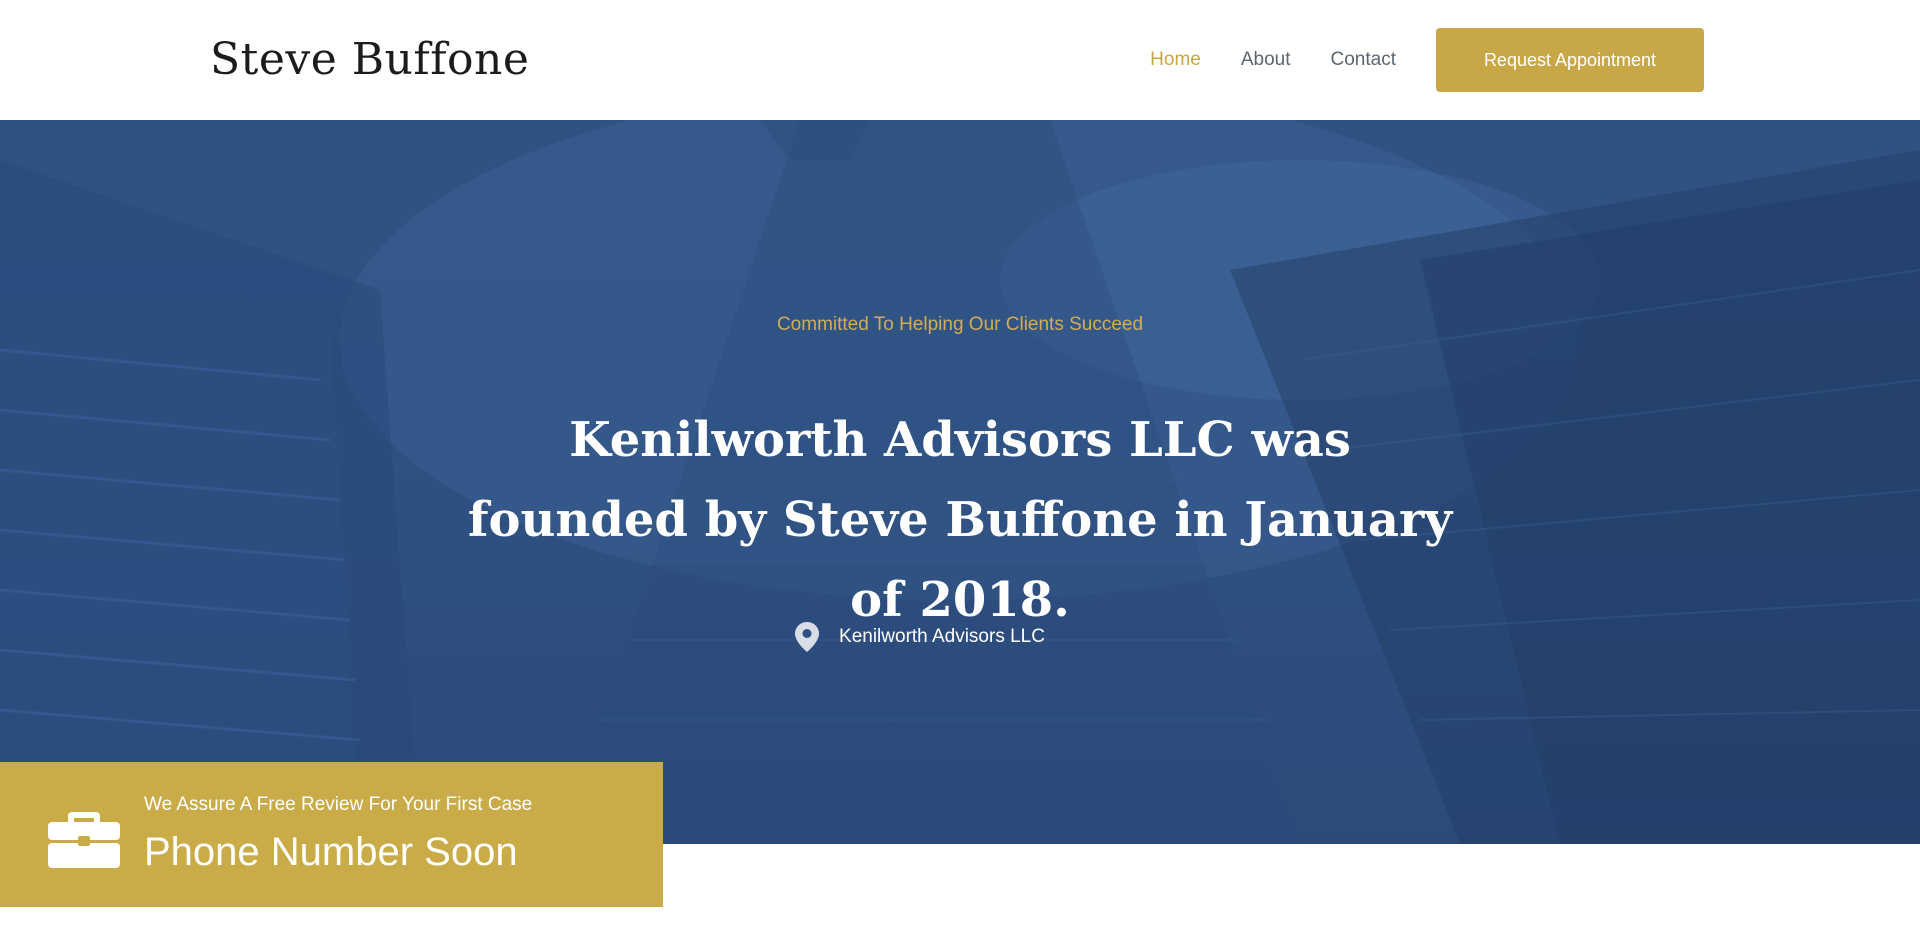  I want to click on nav-home: Home, so click(1175, 60).